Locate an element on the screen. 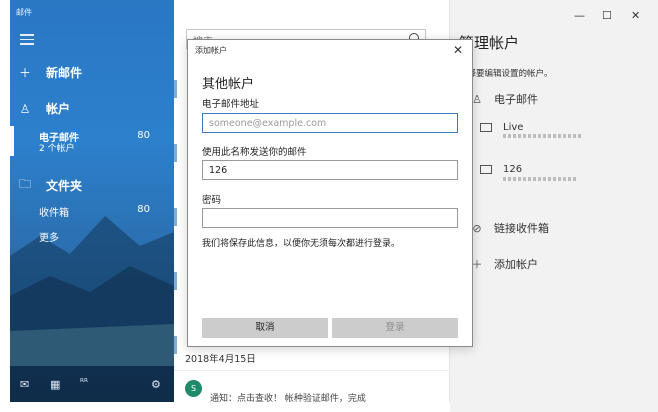 Image resolution: width=658 pixels, height=412 pixels. list-item-markers is located at coordinates (175, 217).